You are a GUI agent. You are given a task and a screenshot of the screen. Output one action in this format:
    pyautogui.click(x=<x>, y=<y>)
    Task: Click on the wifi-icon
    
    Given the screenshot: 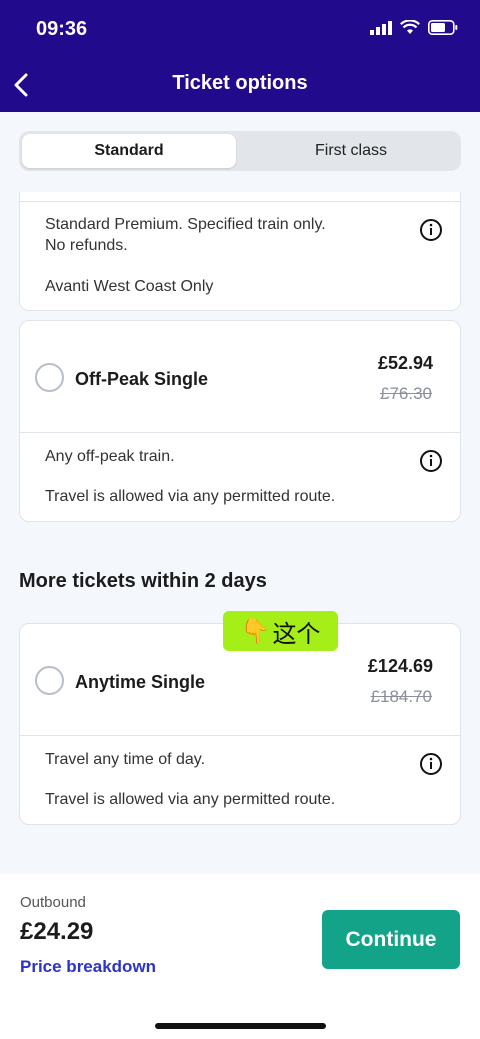 What is the action you would take?
    pyautogui.click(x=410, y=27)
    